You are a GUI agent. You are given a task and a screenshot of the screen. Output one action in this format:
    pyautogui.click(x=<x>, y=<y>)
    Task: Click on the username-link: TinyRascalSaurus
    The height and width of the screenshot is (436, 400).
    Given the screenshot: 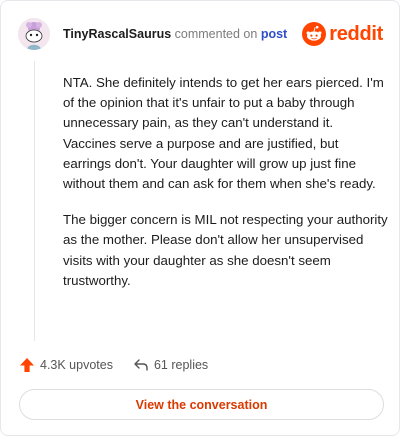 What is the action you would take?
    pyautogui.click(x=117, y=34)
    